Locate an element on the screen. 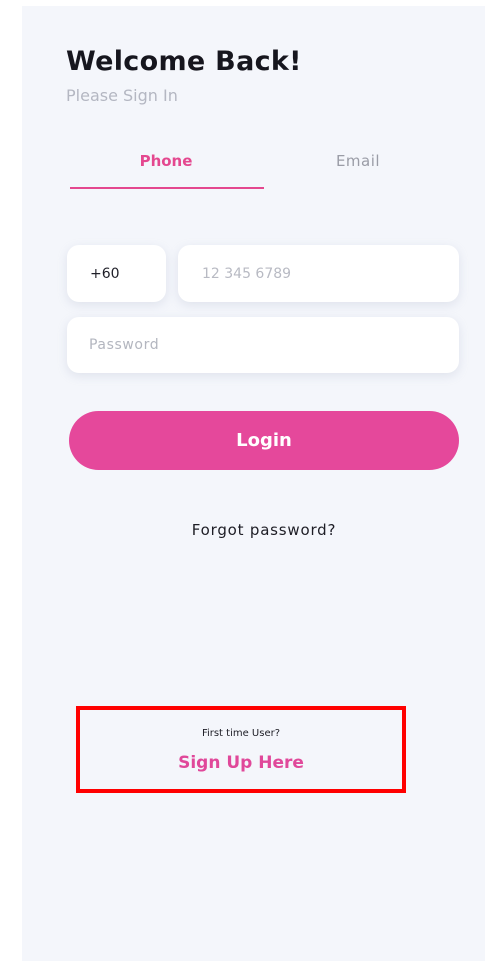 Image resolution: width=485 pixels, height=961 pixels. login-button: Login is located at coordinates (264, 440).